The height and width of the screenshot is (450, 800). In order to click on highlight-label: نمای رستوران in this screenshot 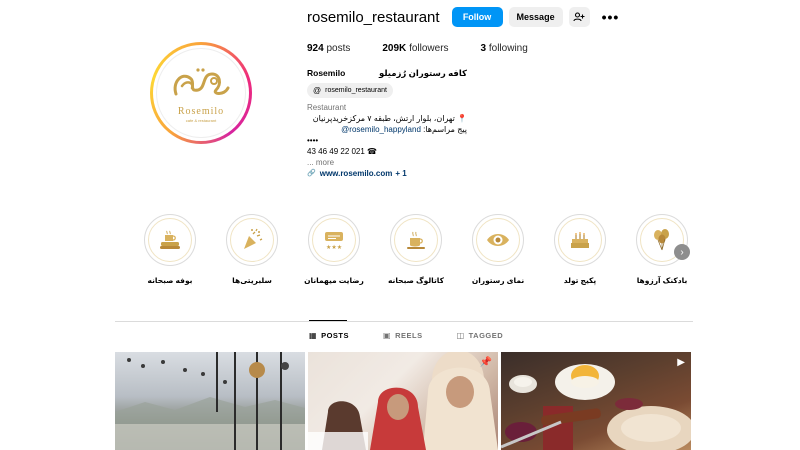, I will do `click(498, 280)`.